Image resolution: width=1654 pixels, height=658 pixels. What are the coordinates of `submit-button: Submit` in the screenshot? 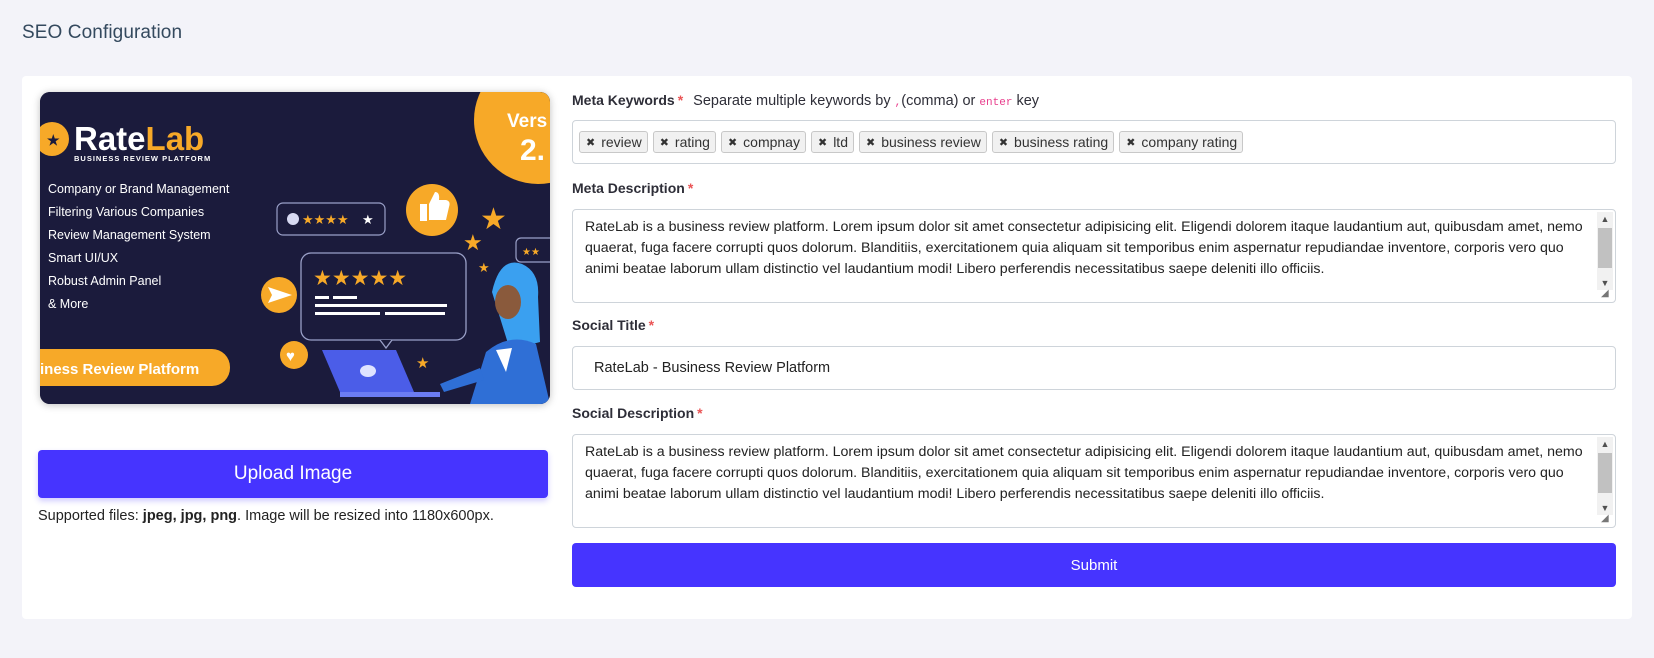 It's located at (1094, 565).